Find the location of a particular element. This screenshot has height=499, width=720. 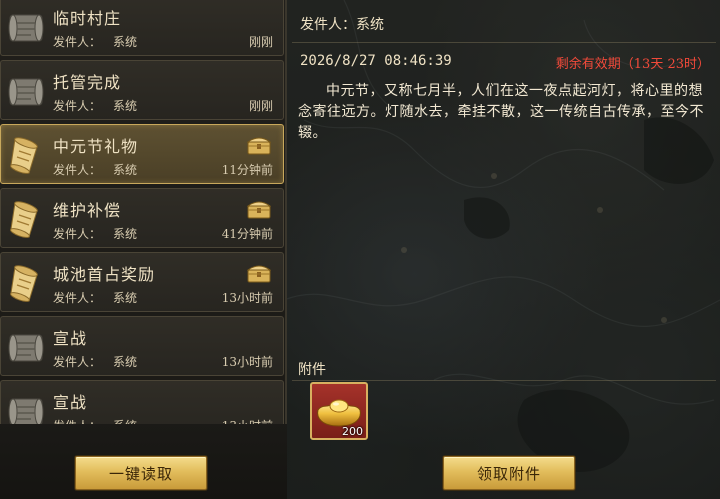

claim-attachments-button: 领取附件 is located at coordinates (509, 473).